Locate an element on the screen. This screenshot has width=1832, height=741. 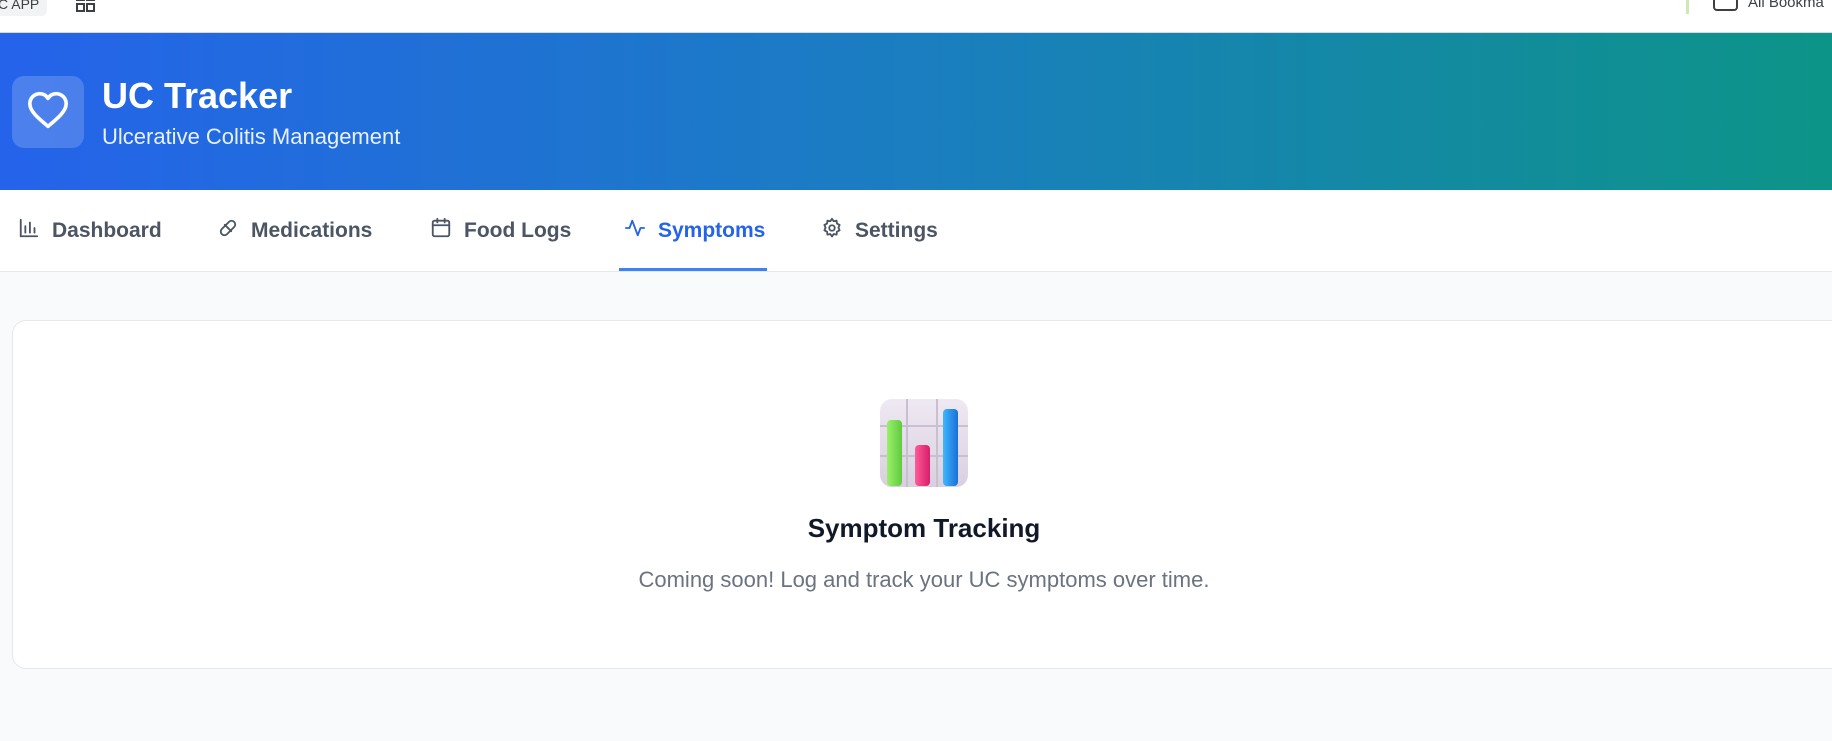
bar-chart-emoji-icon is located at coordinates (924, 445).